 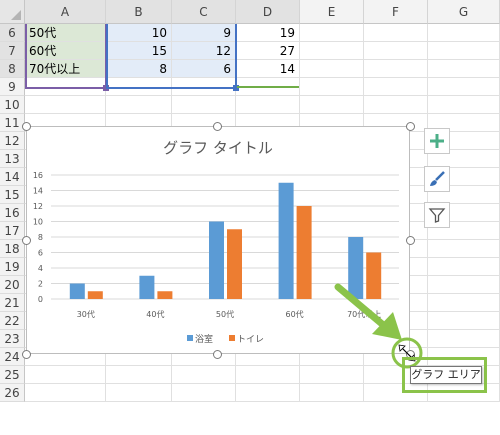 I want to click on cell-g8, so click(x=464, y=69).